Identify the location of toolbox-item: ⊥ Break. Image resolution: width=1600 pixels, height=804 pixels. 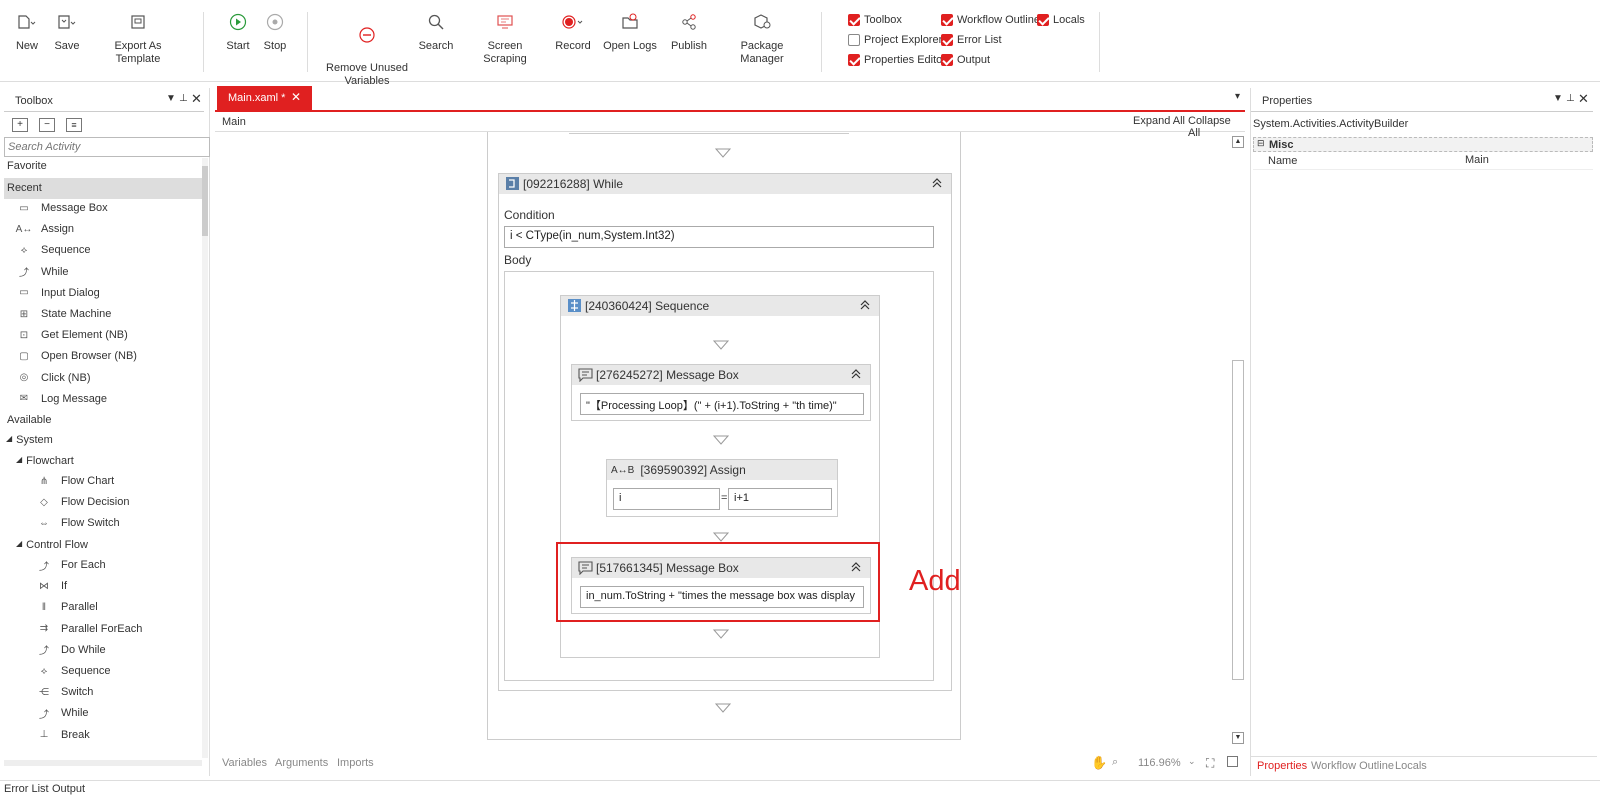
(63, 735).